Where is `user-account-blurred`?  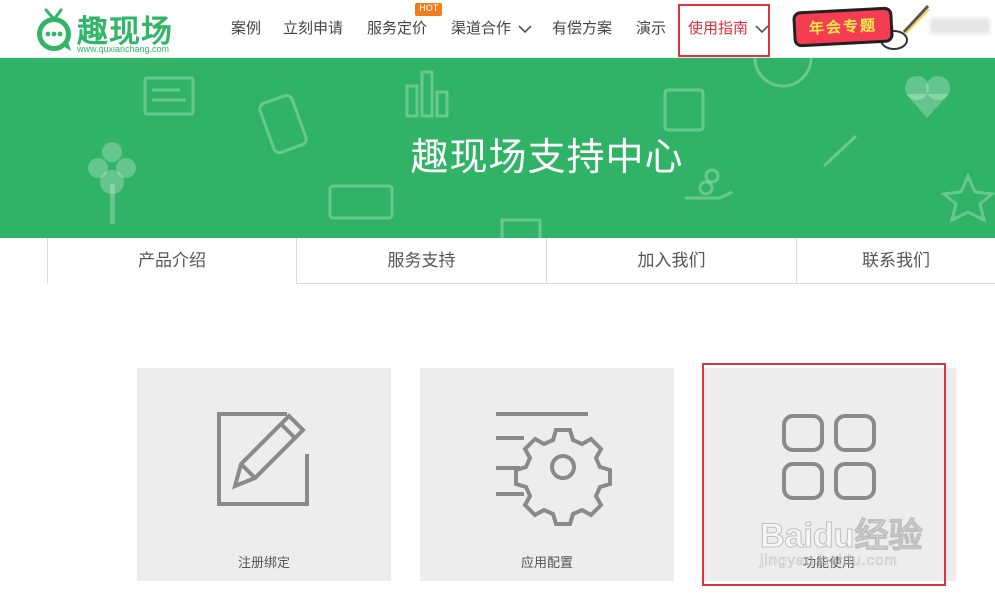 user-account-blurred is located at coordinates (960, 26).